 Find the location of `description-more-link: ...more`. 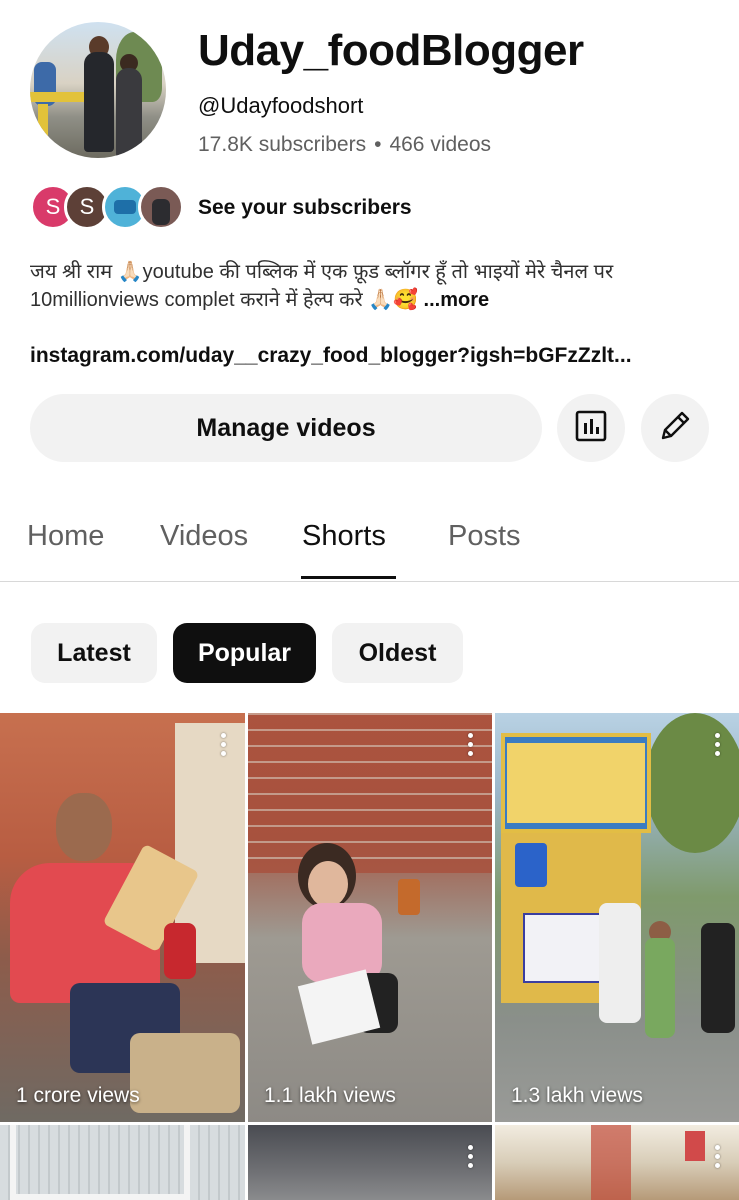

description-more-link: ...more is located at coordinates (457, 300).